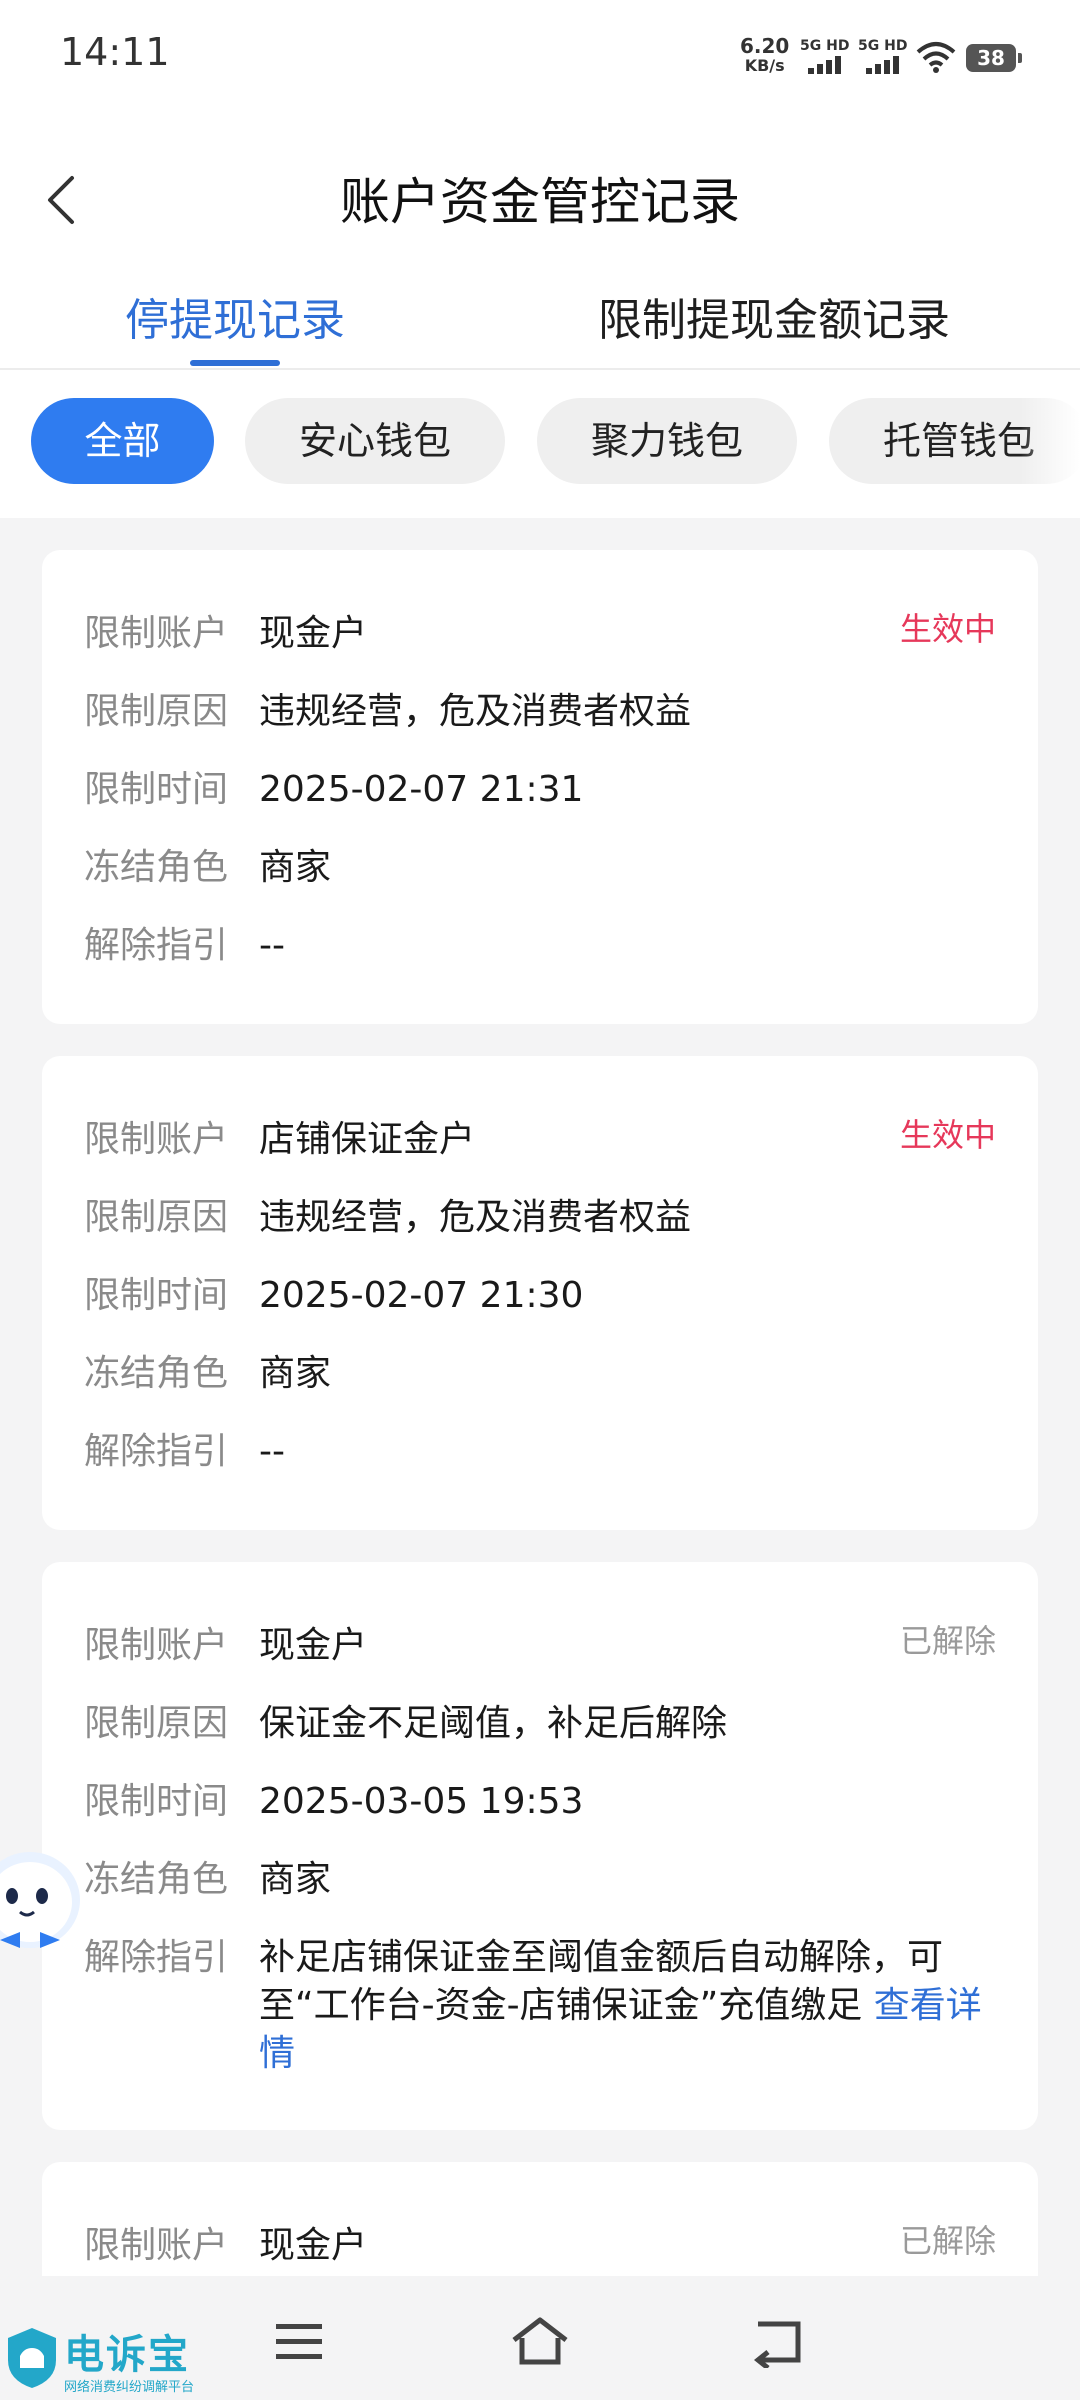 This screenshot has height=2400, width=1080. Describe the element at coordinates (826, 56) in the screenshot. I see `signal-sim1-icon: 5G HD` at that location.